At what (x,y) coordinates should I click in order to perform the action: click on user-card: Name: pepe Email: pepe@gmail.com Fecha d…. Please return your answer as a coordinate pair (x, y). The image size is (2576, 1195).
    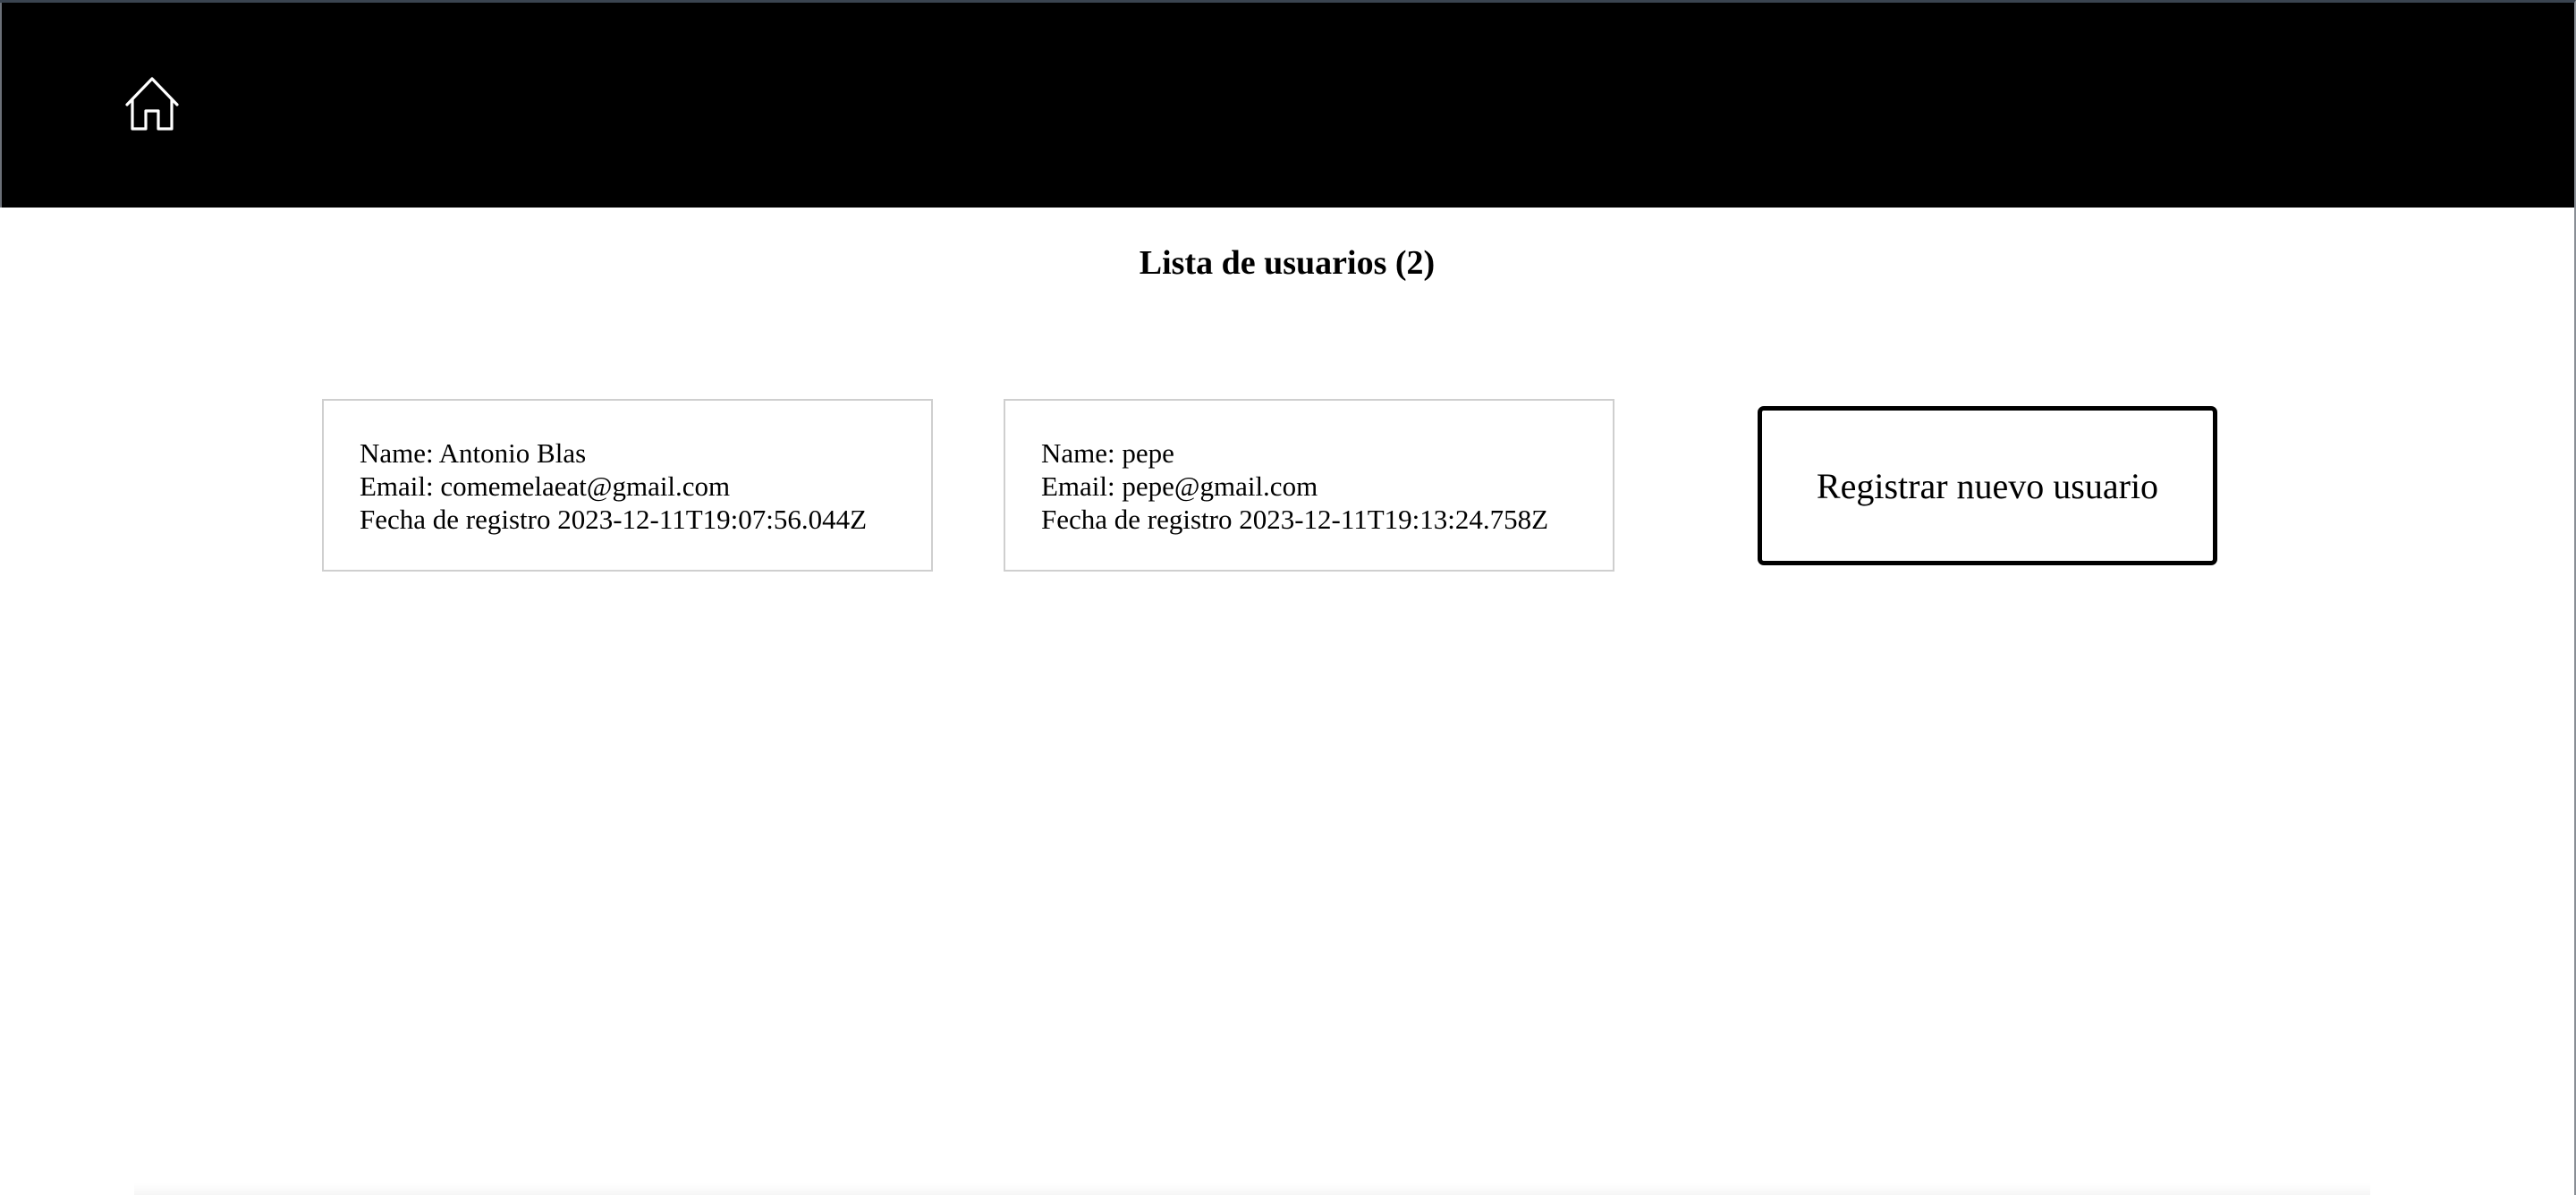
    Looking at the image, I should click on (1309, 485).